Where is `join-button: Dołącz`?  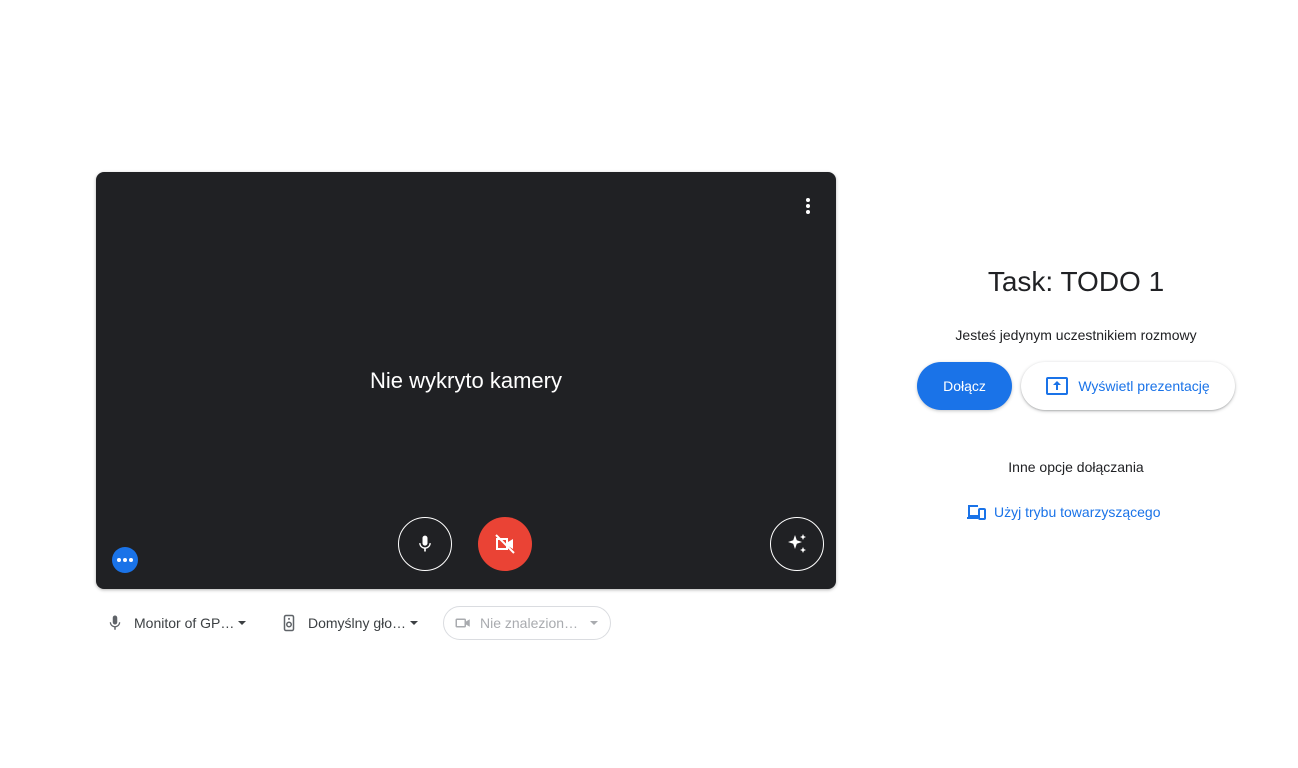
join-button: Dołącz is located at coordinates (964, 386).